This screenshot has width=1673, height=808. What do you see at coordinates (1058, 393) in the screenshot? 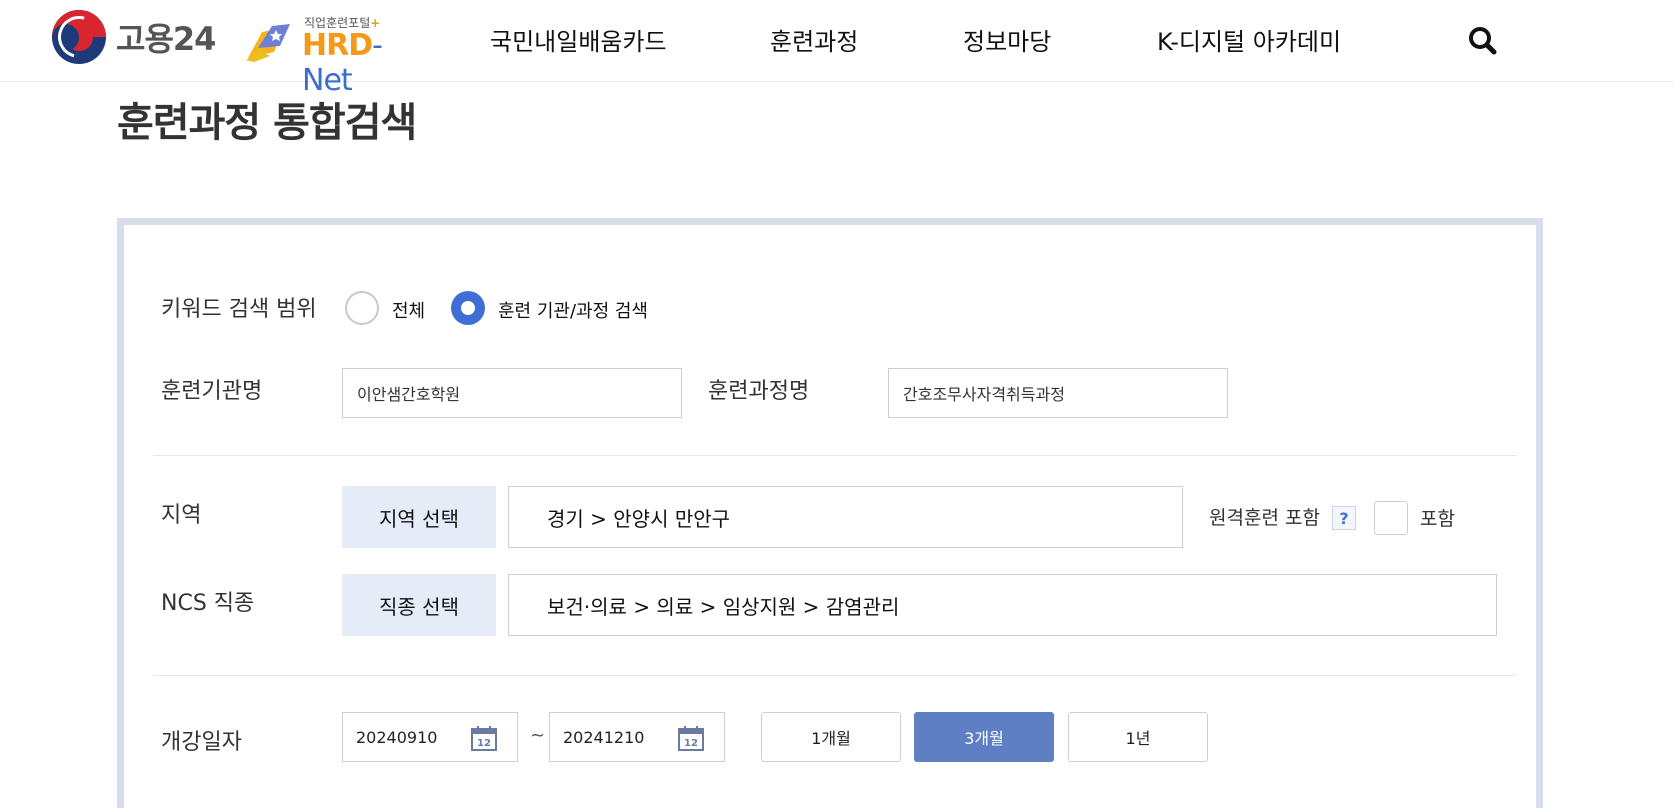
I see `course-input: 간호조무사자격취득과정` at bounding box center [1058, 393].